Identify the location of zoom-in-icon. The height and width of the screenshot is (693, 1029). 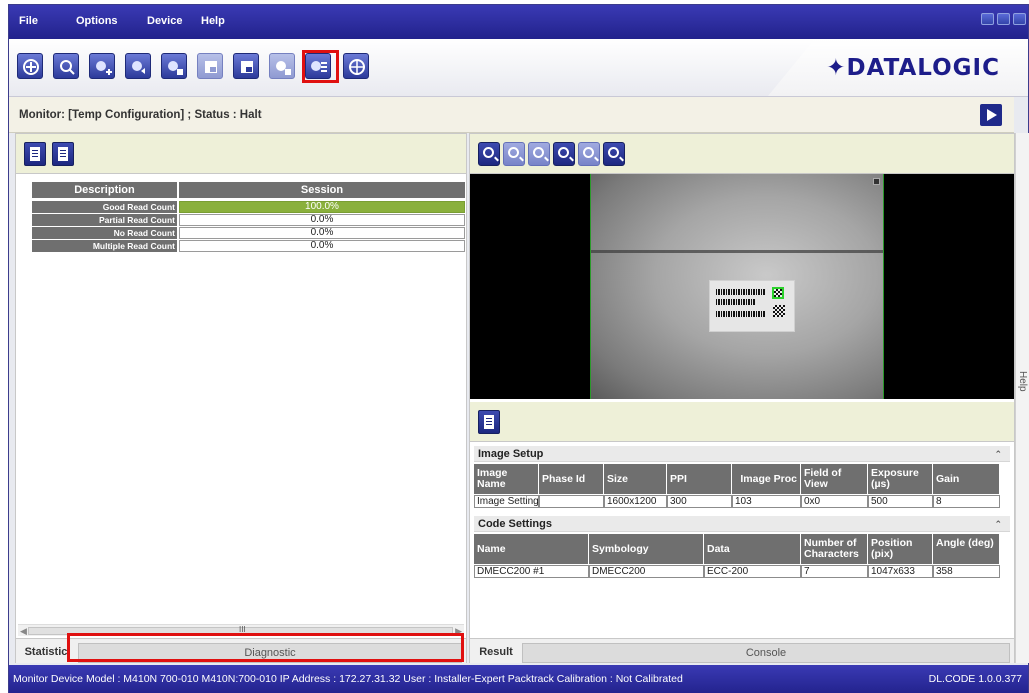
(489, 154).